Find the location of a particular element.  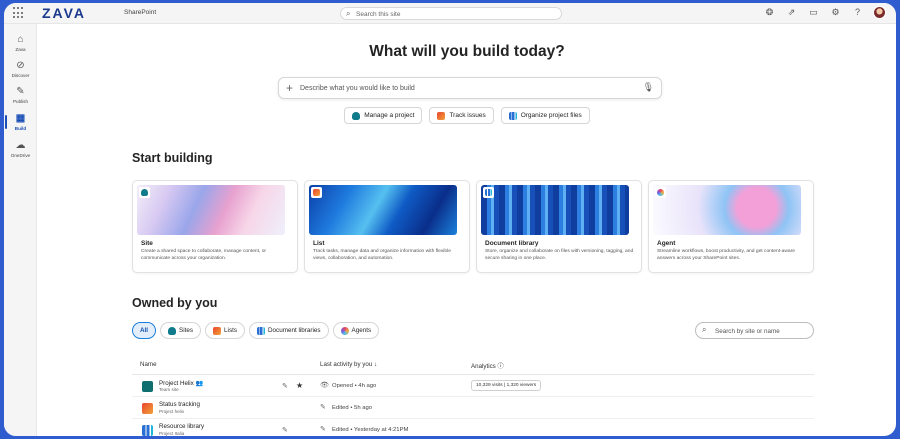

star-icon: ★ is located at coordinates (299, 385).